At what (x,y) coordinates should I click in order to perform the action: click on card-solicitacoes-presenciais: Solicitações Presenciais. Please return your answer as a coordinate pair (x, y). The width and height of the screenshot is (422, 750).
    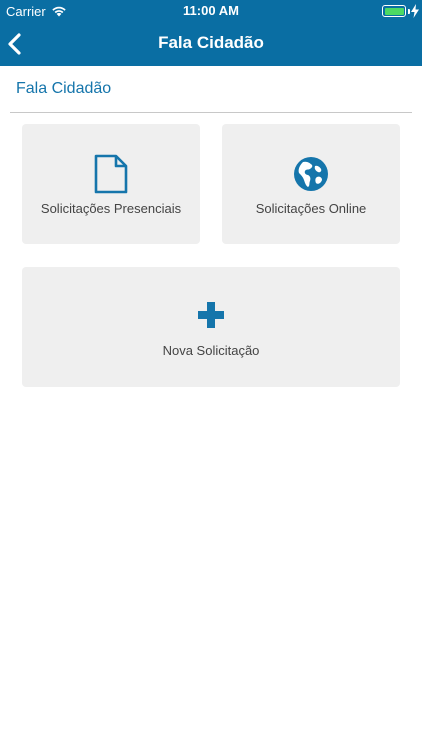
    Looking at the image, I should click on (111, 184).